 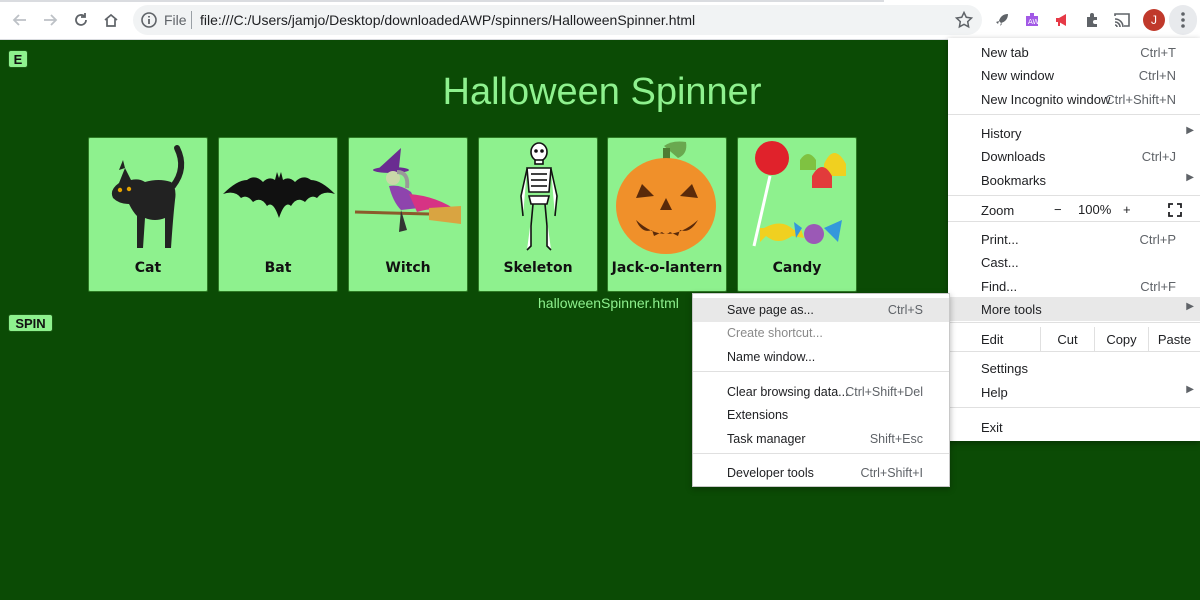 I want to click on card-label-bat: Bat, so click(x=278, y=268).